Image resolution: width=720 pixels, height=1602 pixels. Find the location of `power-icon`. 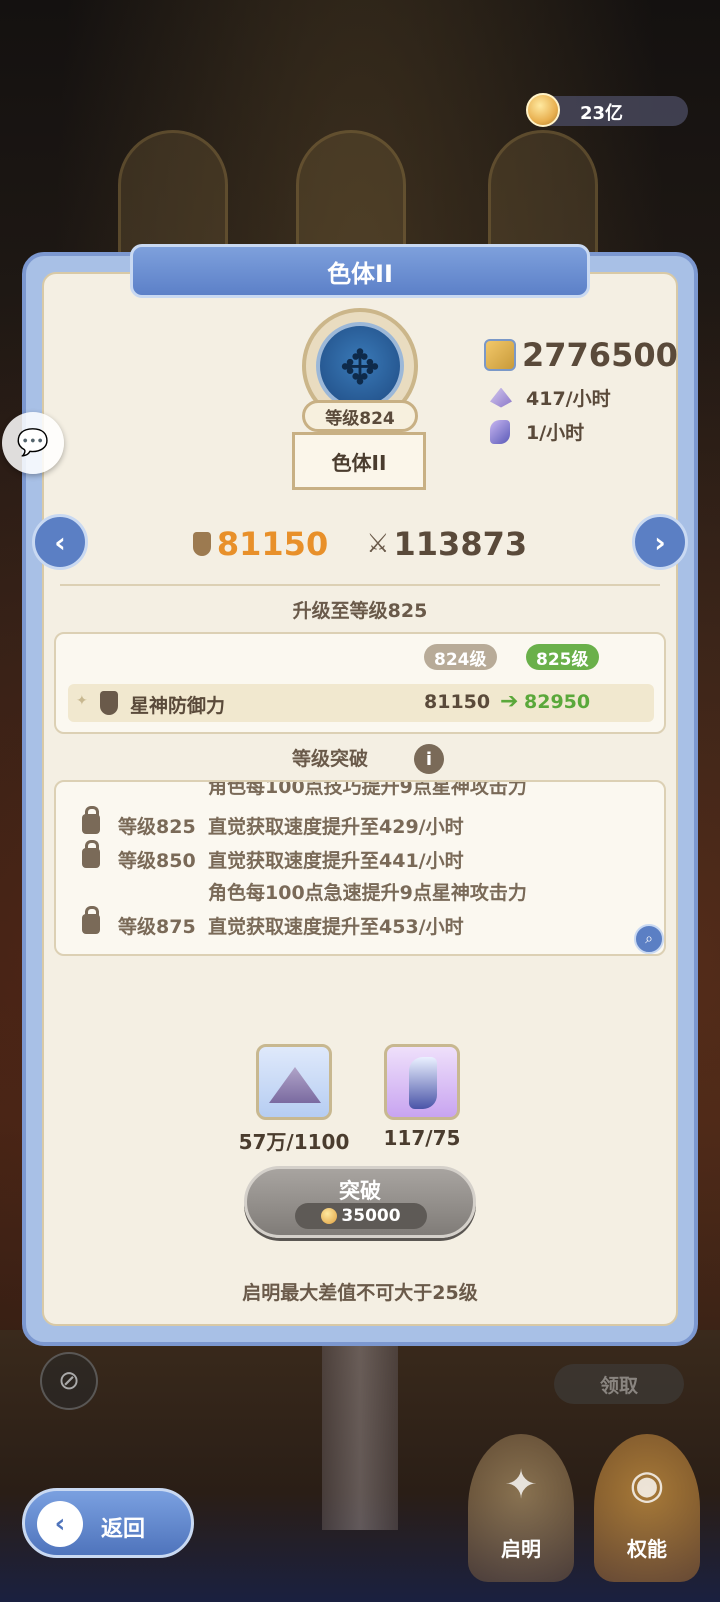

power-icon is located at coordinates (500, 355).